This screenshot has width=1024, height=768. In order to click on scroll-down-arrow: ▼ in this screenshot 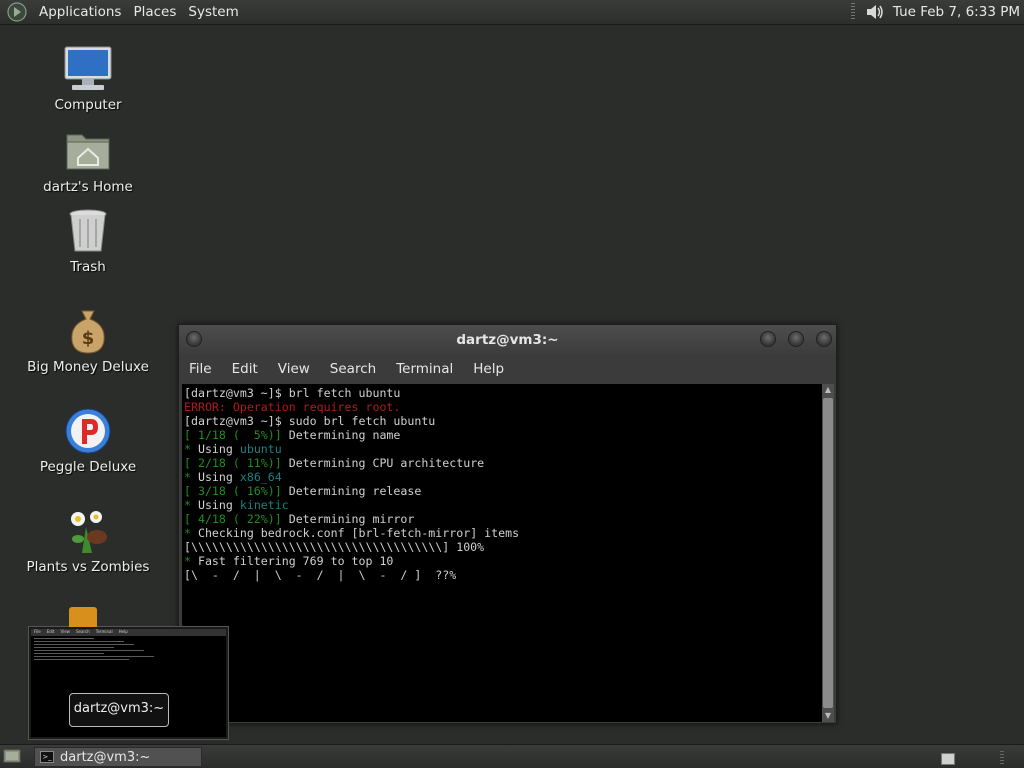, I will do `click(828, 716)`.